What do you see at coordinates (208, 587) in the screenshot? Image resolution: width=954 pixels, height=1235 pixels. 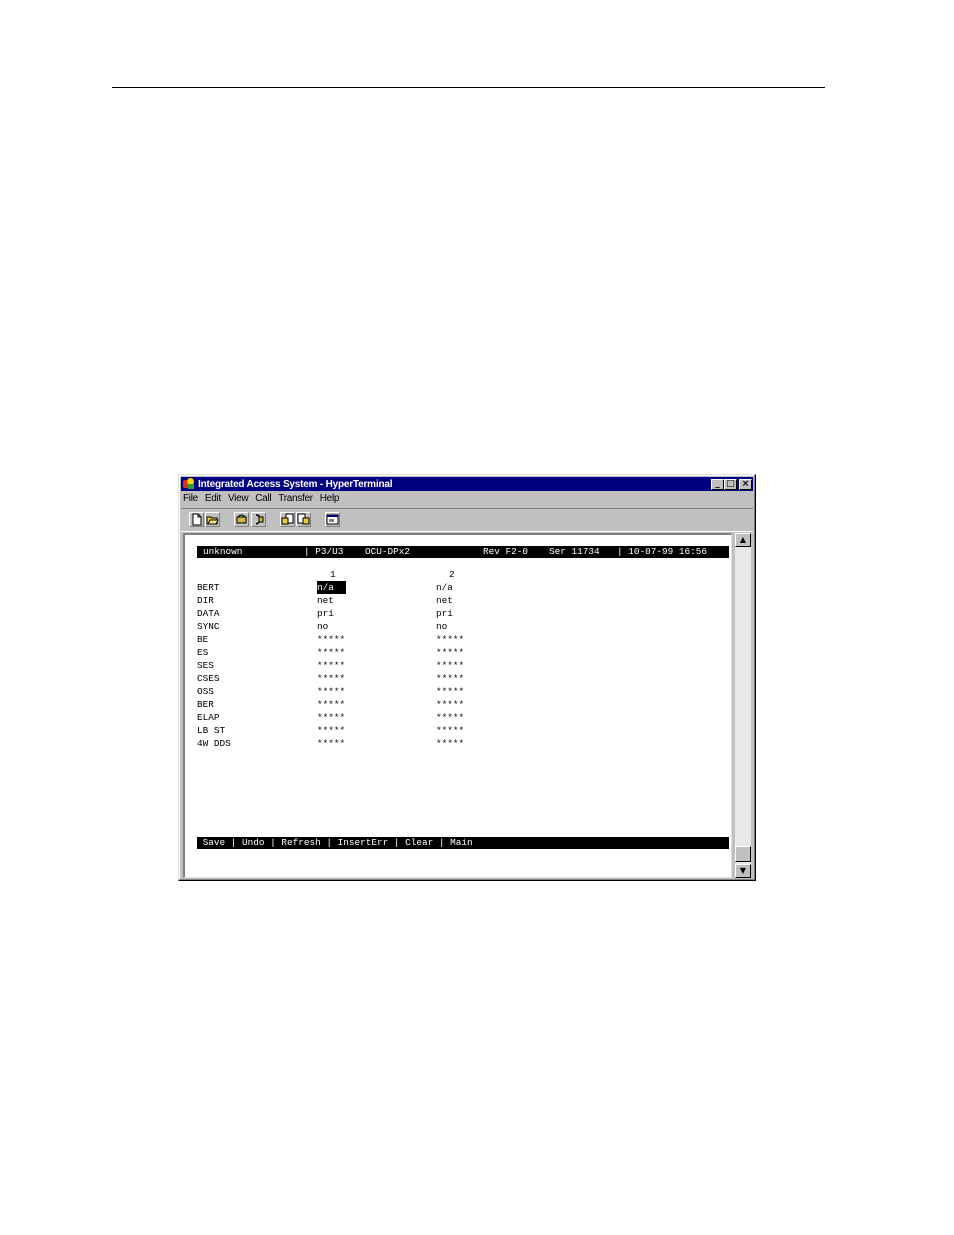 I see `row-label: BERT` at bounding box center [208, 587].